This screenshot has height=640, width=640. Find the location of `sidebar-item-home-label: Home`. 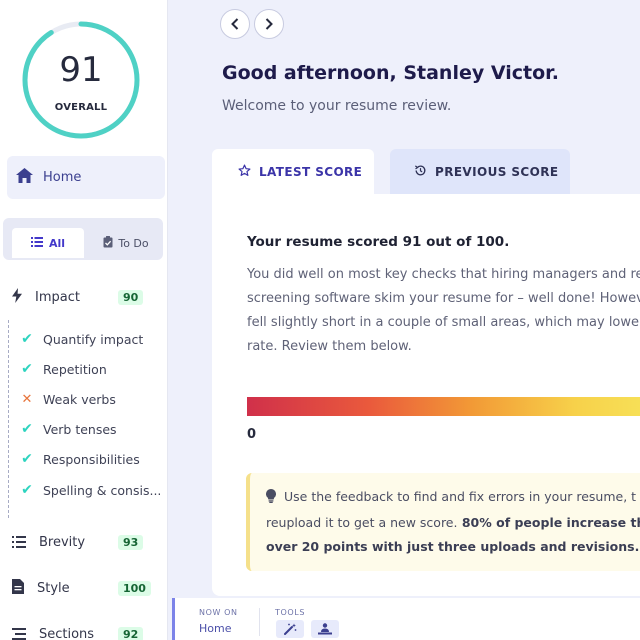

sidebar-item-home-label: Home is located at coordinates (62, 177).